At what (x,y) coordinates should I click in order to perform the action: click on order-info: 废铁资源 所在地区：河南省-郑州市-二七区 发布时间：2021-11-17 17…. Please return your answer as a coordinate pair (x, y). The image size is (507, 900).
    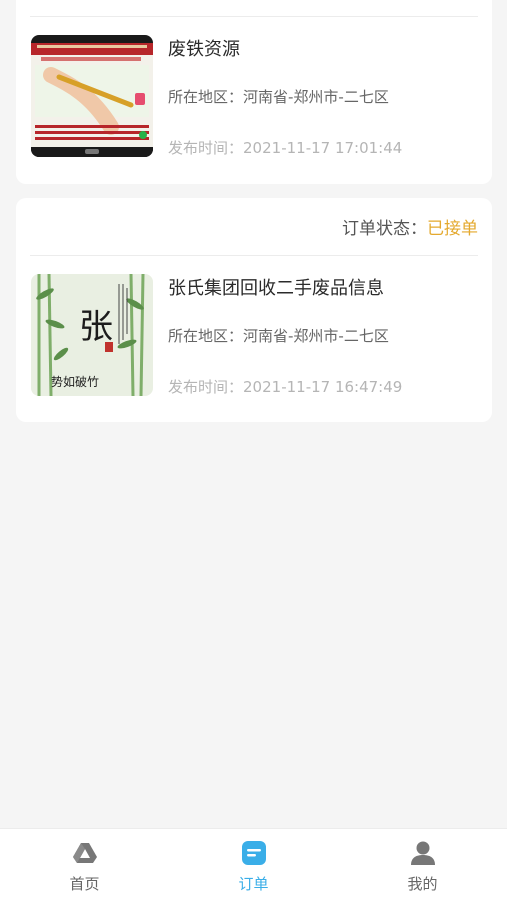
    Looking at the image, I should click on (324, 96).